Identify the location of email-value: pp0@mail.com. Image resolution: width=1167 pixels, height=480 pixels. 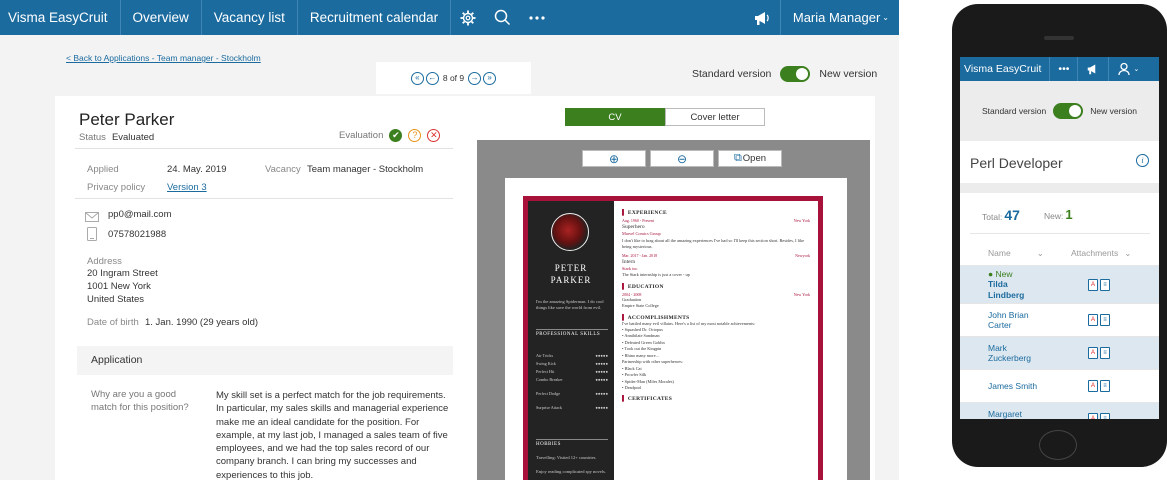
(140, 214).